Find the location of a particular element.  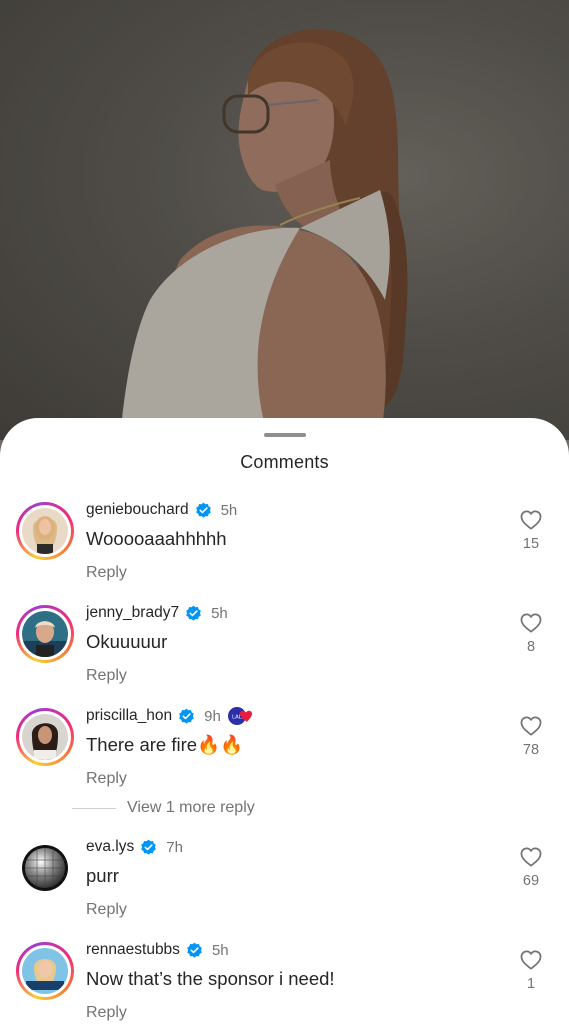

like-control: 78 is located at coordinates (531, 737).